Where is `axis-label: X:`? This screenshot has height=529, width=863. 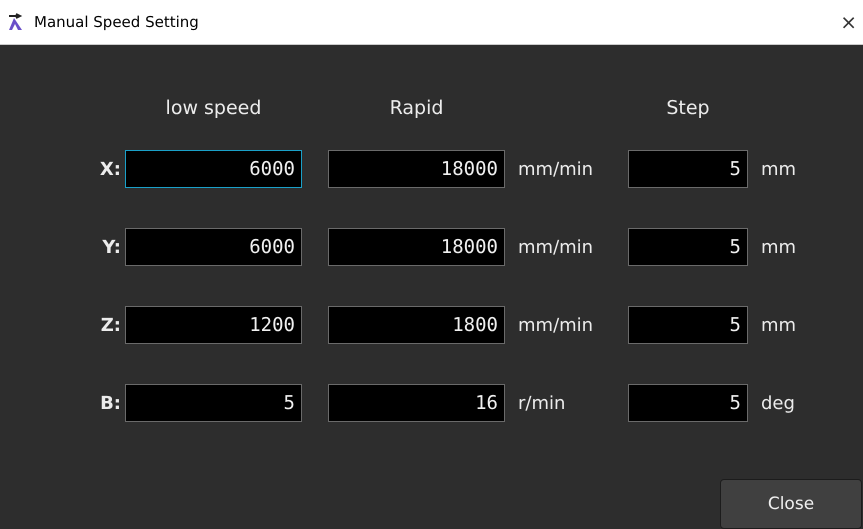 axis-label: X: is located at coordinates (110, 169).